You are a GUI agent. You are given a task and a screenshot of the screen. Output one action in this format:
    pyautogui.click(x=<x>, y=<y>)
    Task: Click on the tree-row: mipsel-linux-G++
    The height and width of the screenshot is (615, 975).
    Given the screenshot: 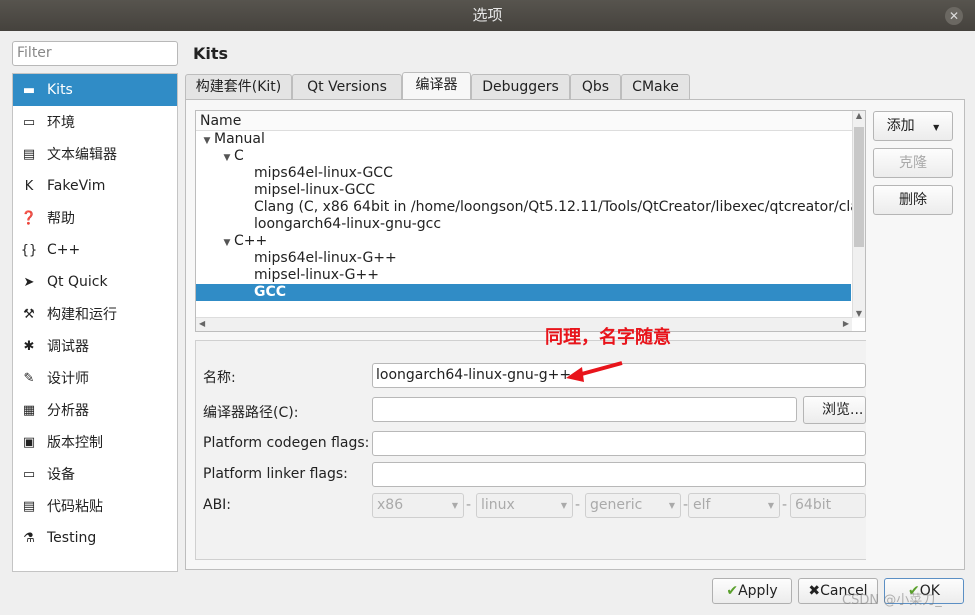 What is the action you would take?
    pyautogui.click(x=530, y=275)
    